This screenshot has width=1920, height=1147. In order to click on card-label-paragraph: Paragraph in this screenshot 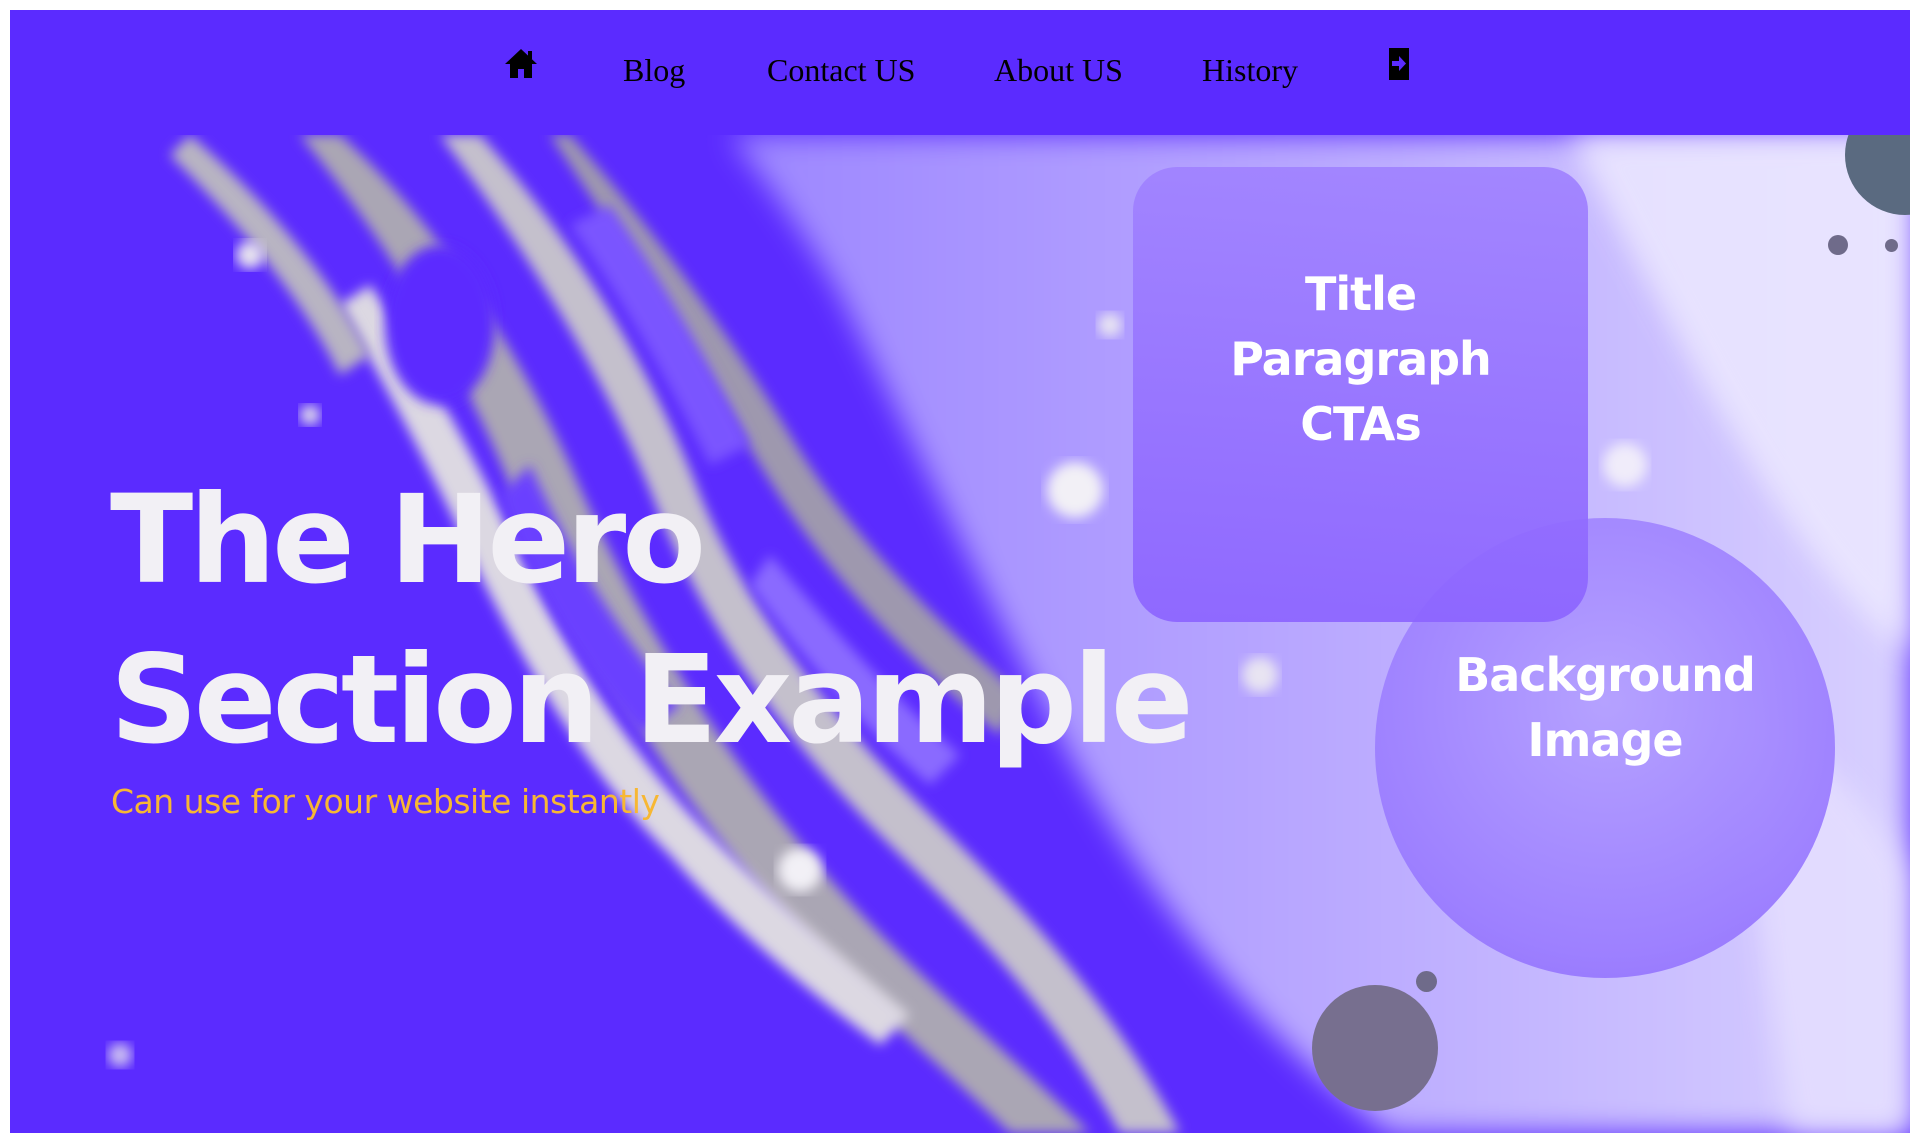, I will do `click(1361, 359)`.